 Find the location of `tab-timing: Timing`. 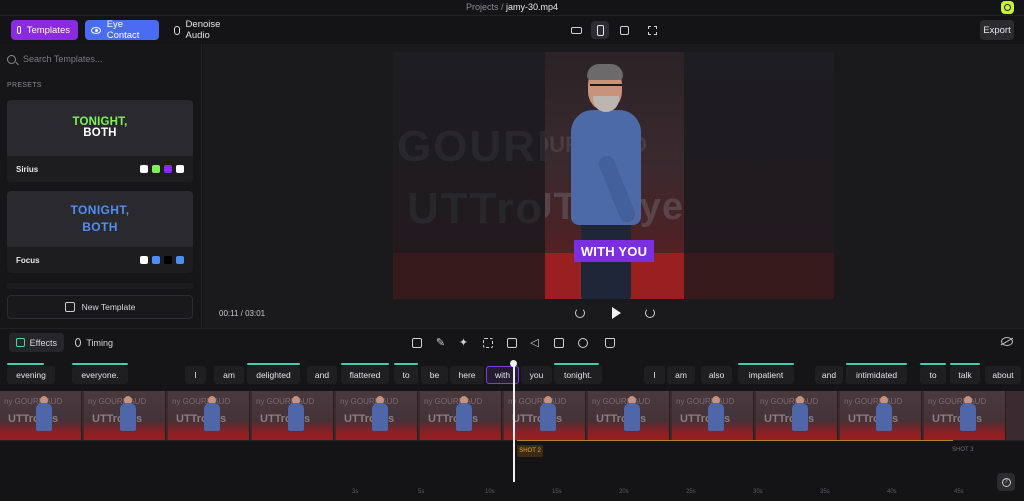

tab-timing: Timing is located at coordinates (94, 342).